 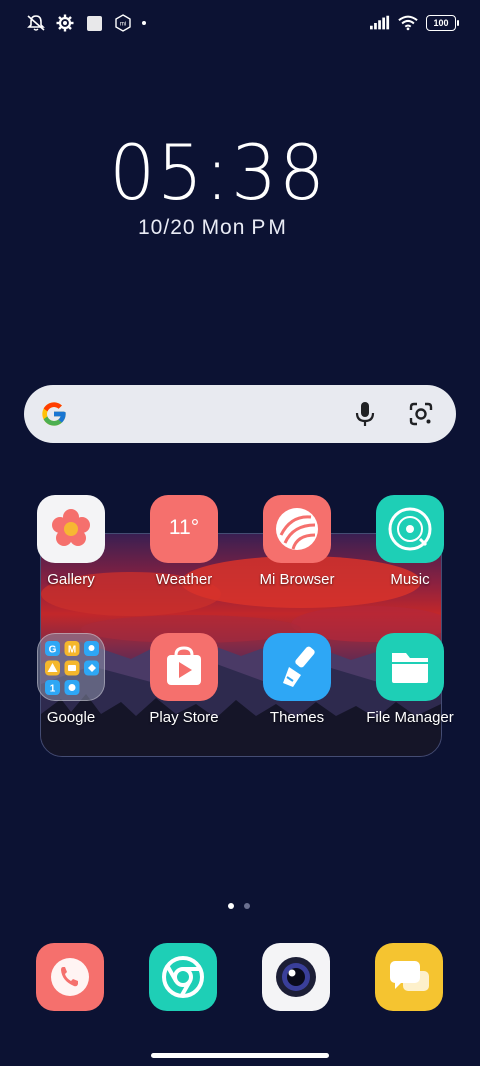 I want to click on phone-icon, so click(x=70, y=977).